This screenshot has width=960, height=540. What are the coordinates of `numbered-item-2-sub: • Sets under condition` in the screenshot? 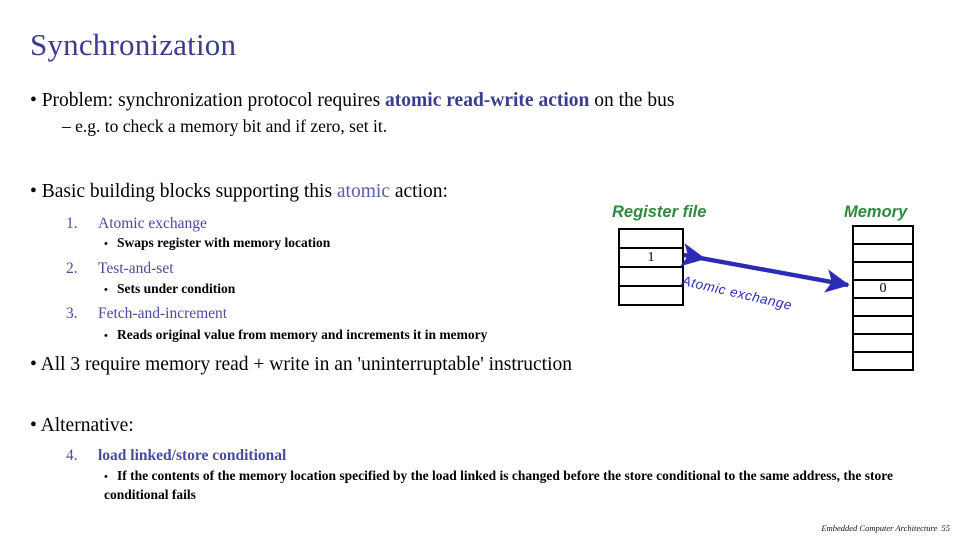 It's located at (169, 289).